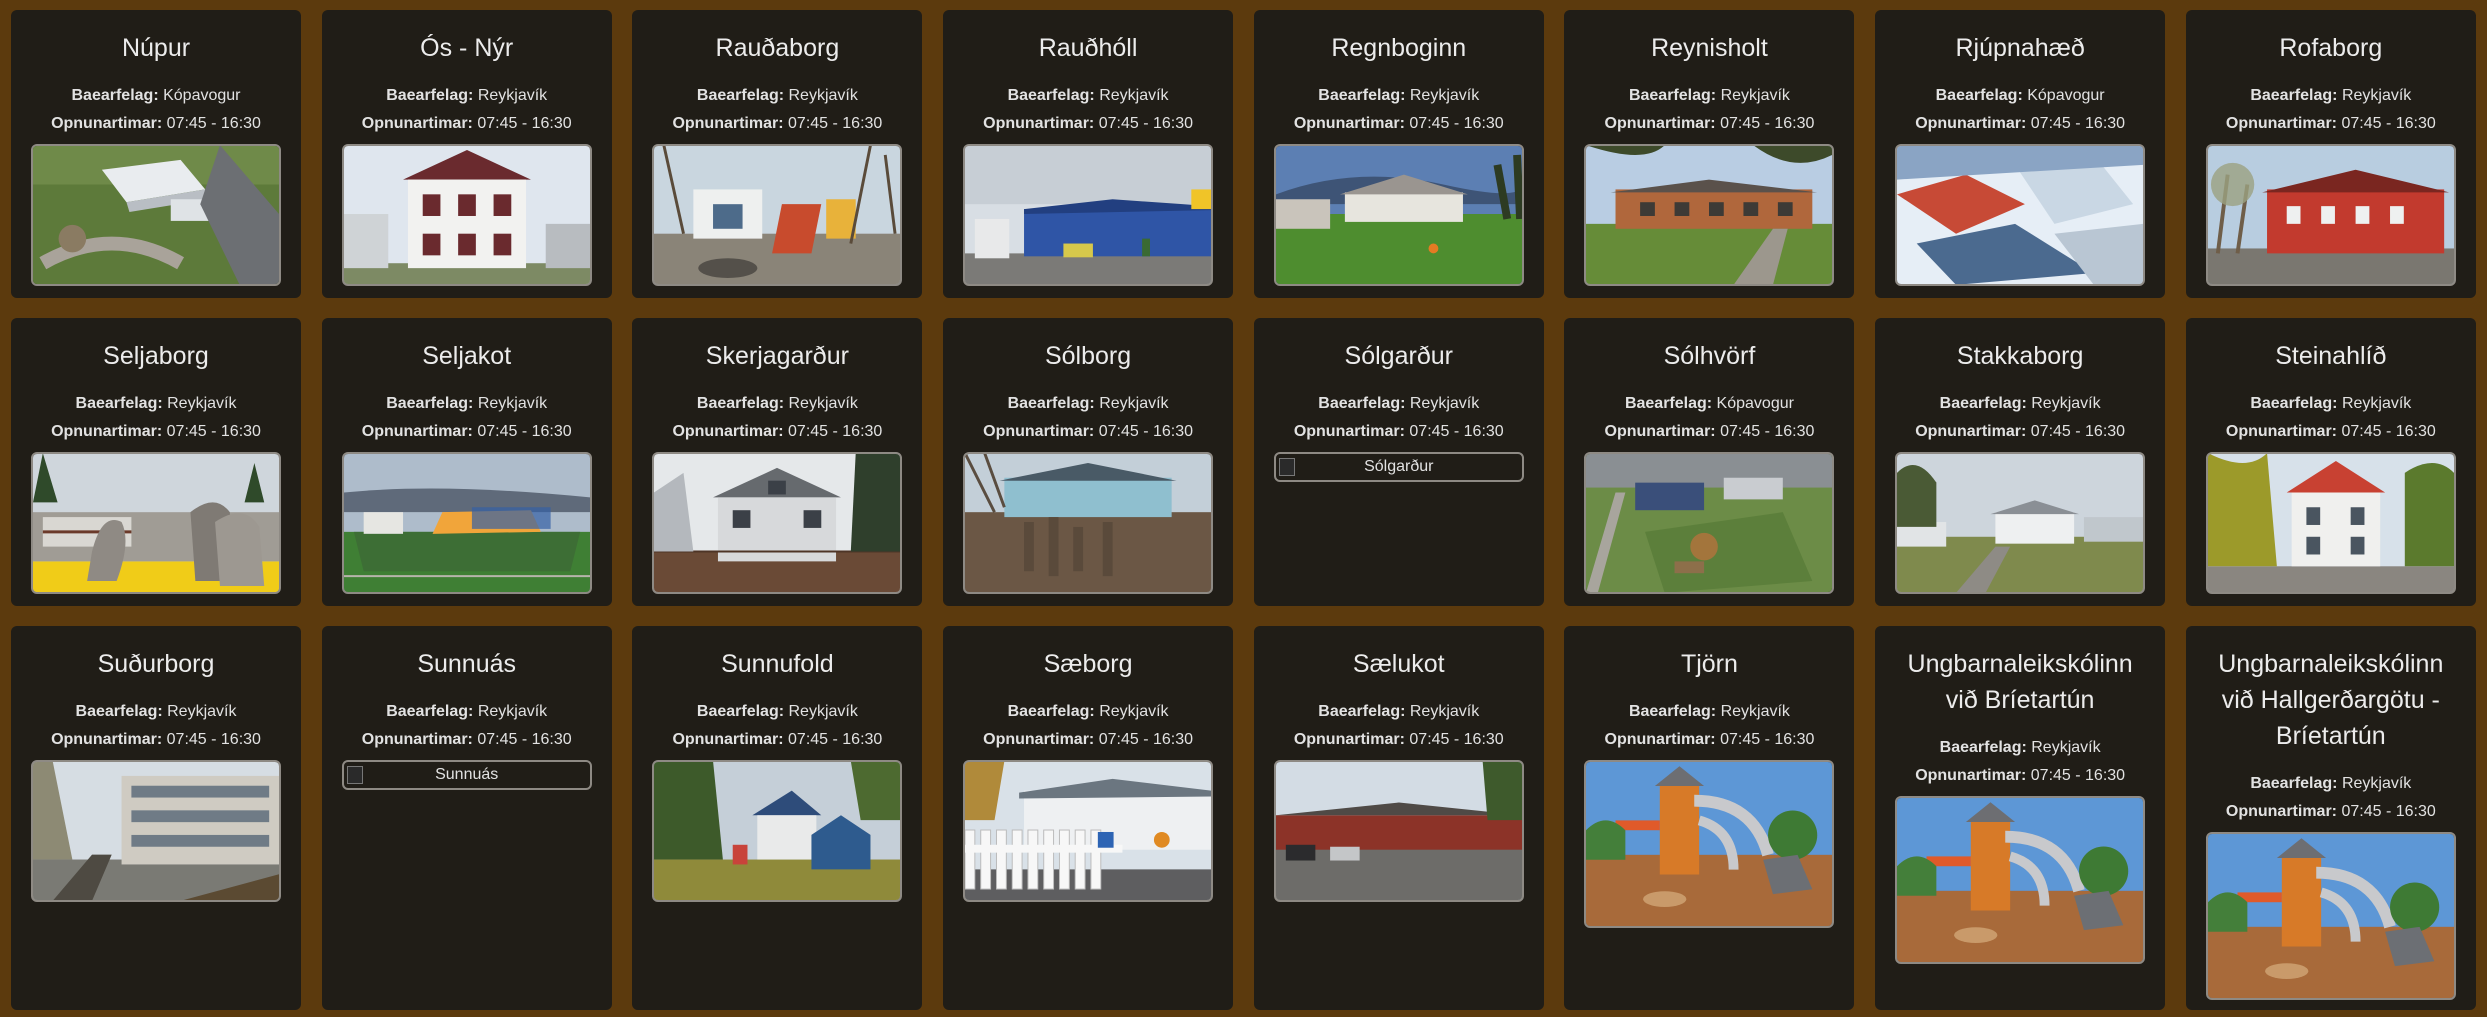 This screenshot has width=2487, height=1017. I want to click on broken-image: Sunnuás, so click(466, 775).